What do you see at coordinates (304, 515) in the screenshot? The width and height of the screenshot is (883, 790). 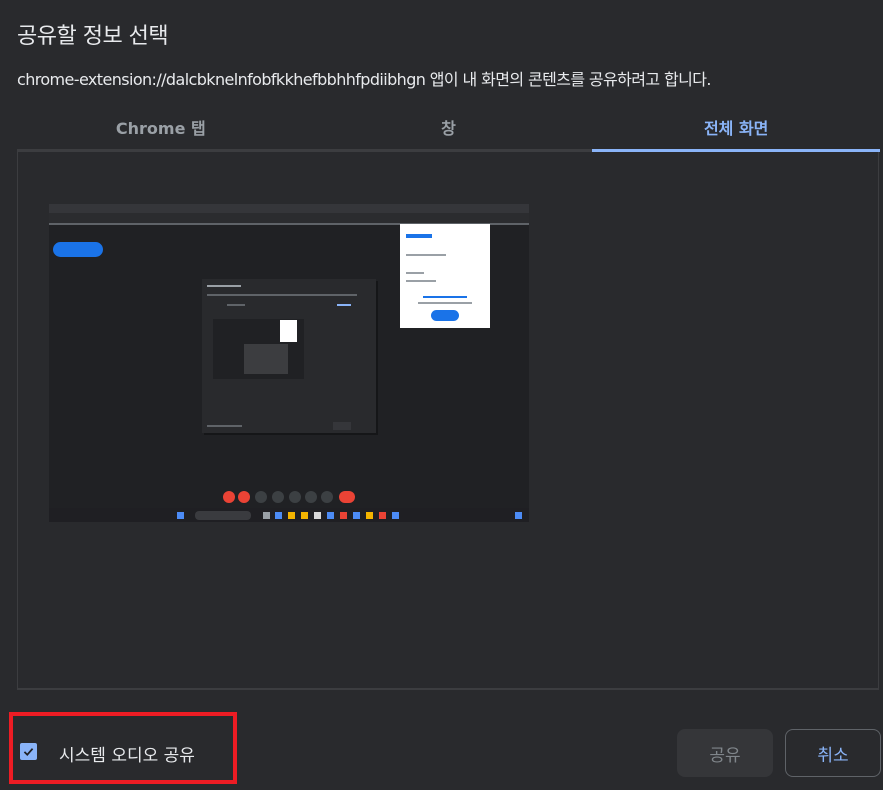 I see `thumb-folder-icon` at bounding box center [304, 515].